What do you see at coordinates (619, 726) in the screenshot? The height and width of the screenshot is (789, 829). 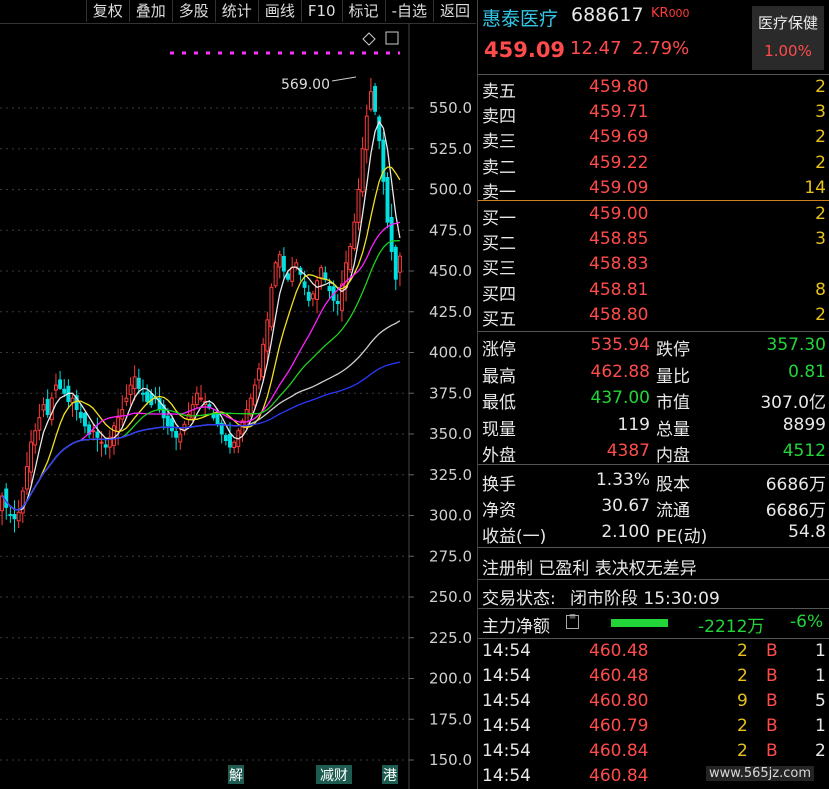 I see `tick-price: 460.79` at bounding box center [619, 726].